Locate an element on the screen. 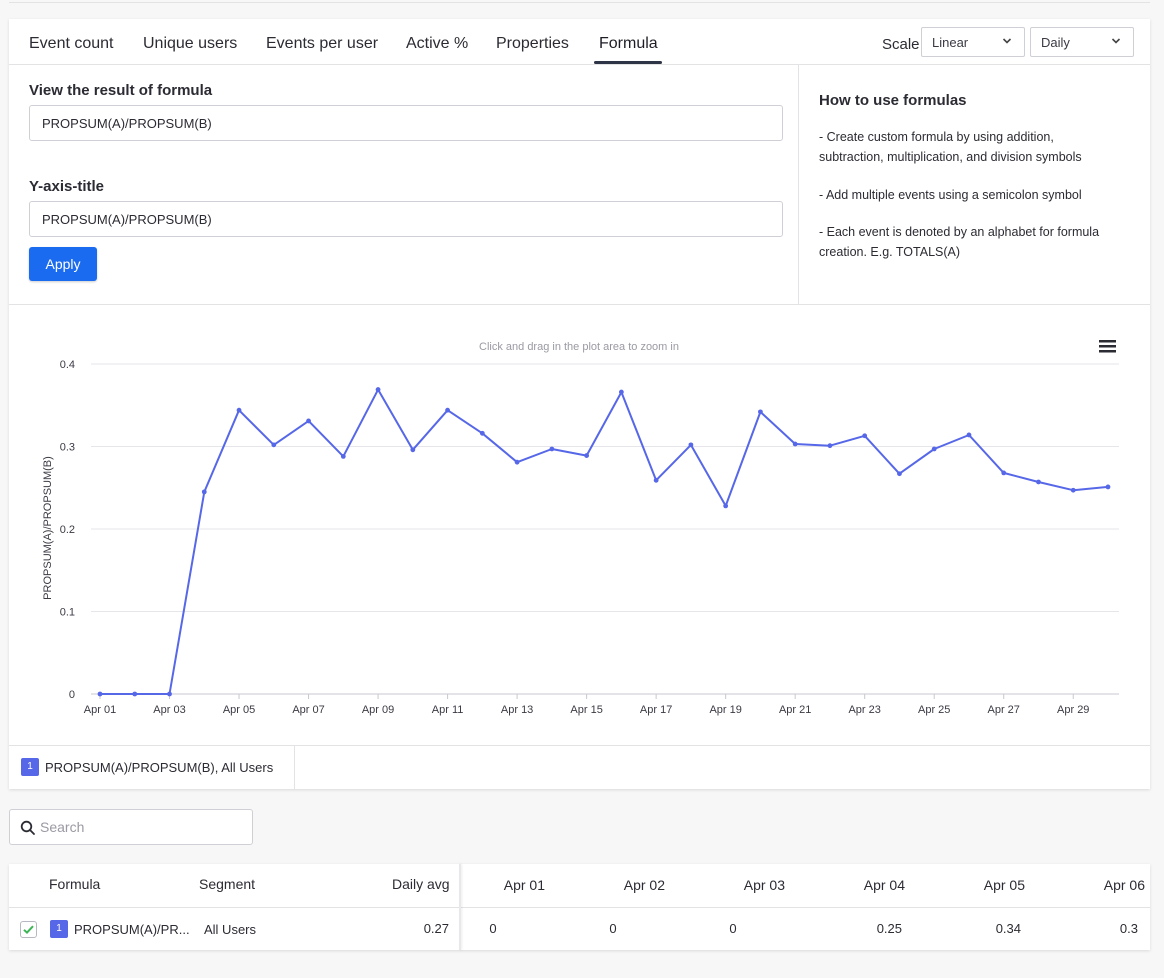  top-divider is located at coordinates (579, 2).